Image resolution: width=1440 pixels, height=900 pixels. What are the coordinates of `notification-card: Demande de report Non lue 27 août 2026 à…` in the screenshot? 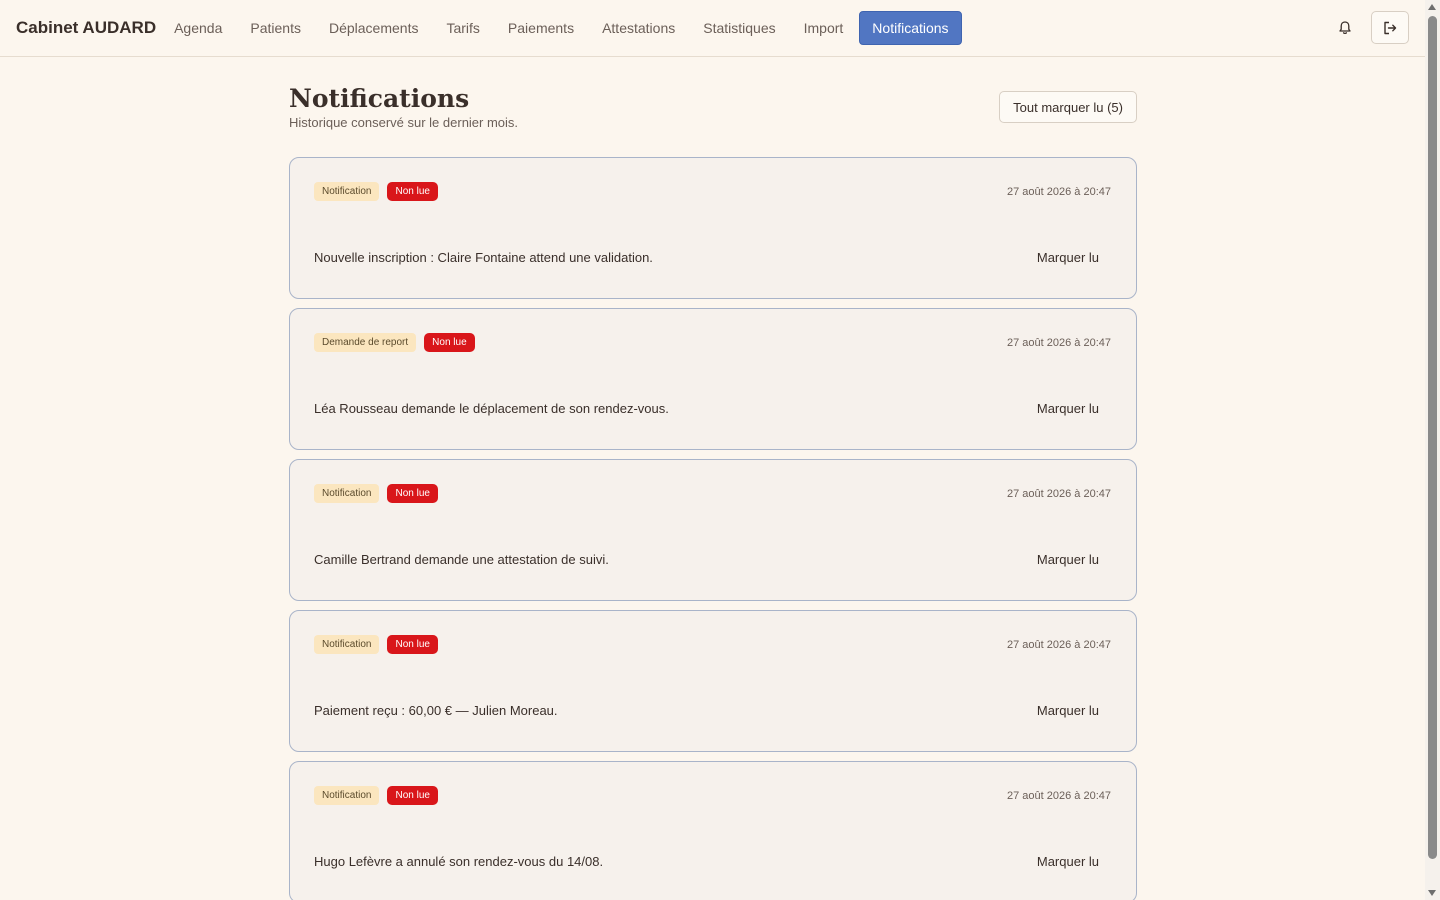 It's located at (713, 379).